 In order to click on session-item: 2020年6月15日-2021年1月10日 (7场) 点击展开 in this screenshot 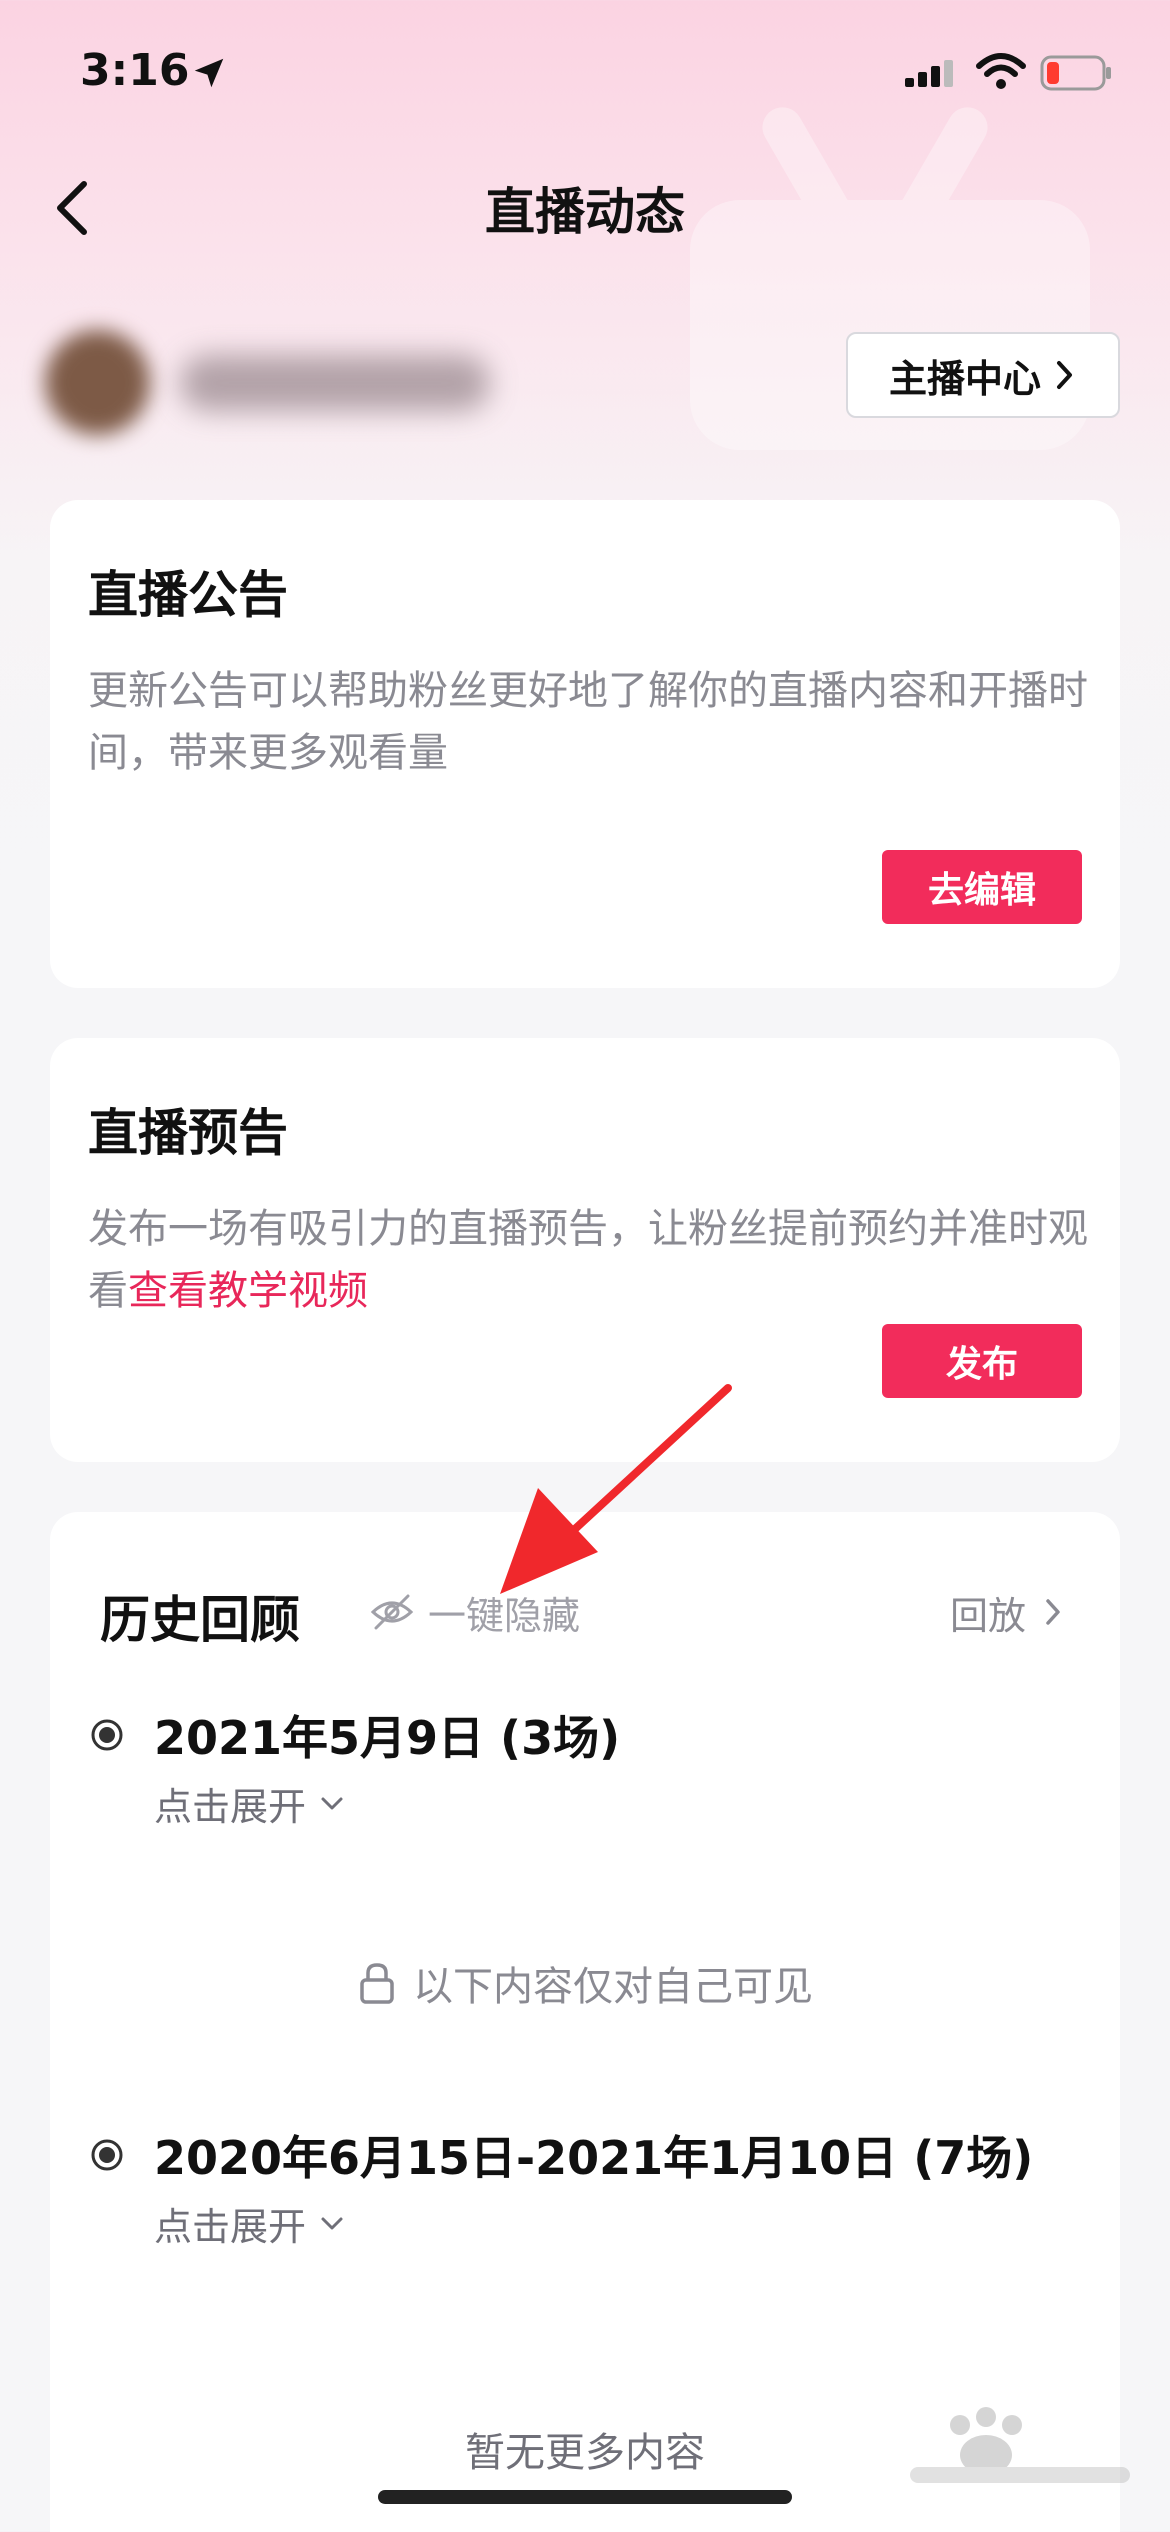, I will do `click(590, 2187)`.